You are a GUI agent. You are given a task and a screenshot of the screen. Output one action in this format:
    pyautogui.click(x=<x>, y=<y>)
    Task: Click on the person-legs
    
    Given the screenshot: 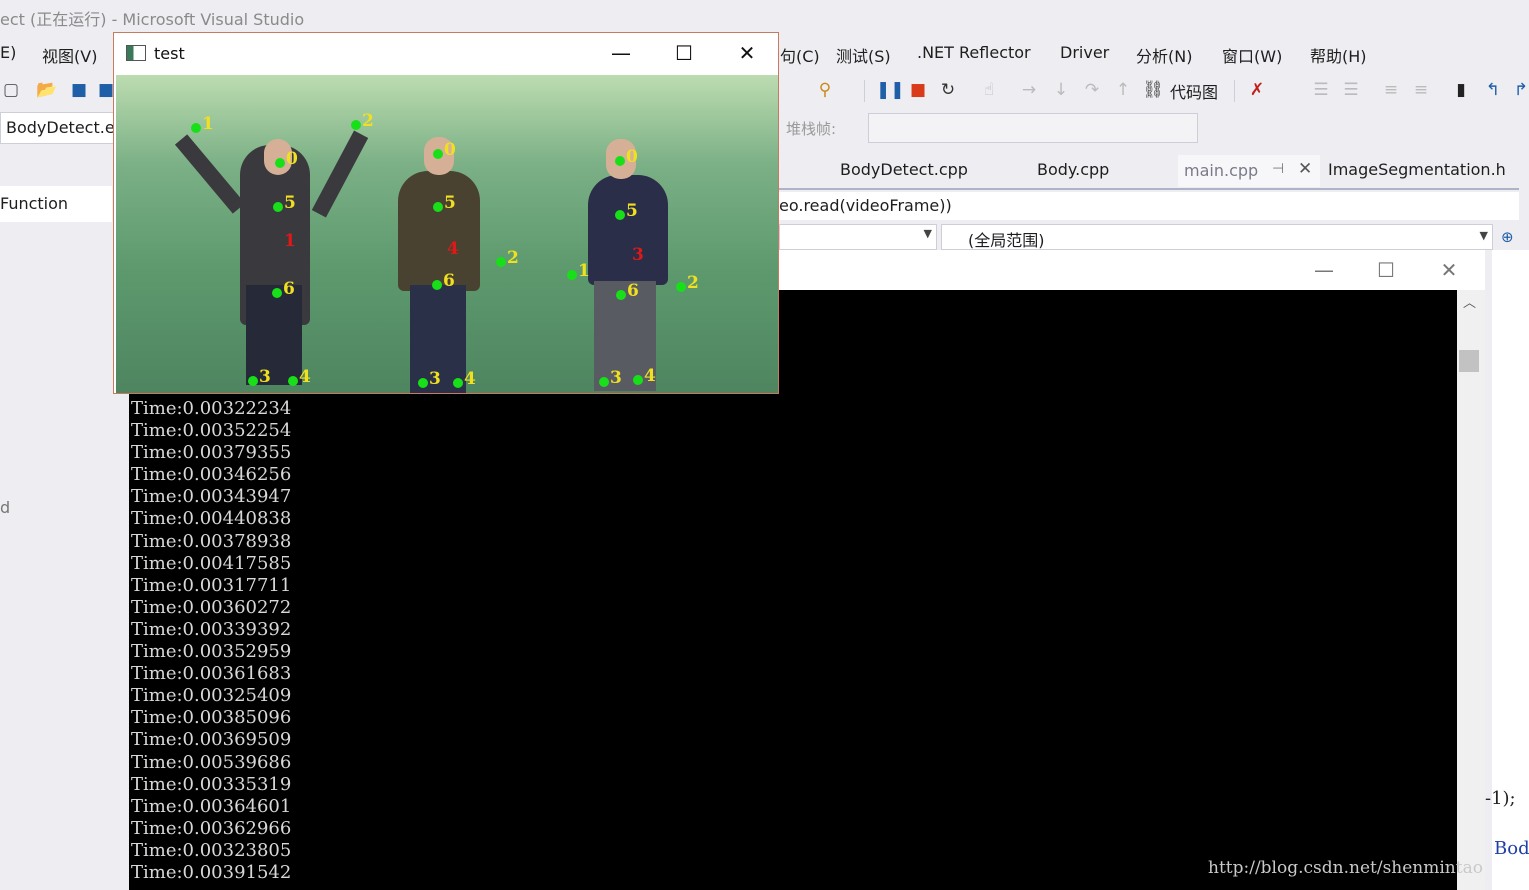 What is the action you would take?
    pyautogui.click(x=274, y=335)
    